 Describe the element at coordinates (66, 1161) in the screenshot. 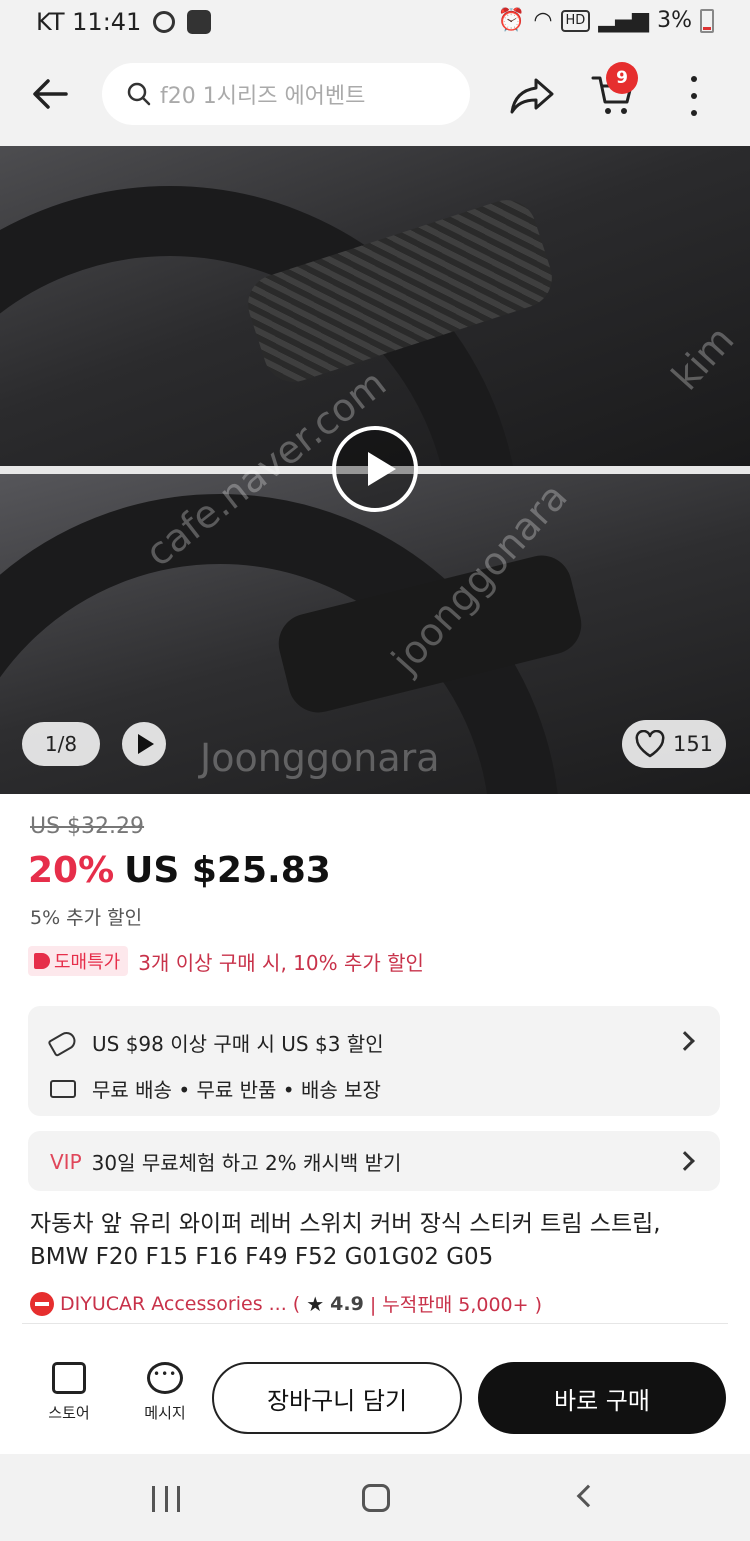

I see `vip-label: VIP` at that location.